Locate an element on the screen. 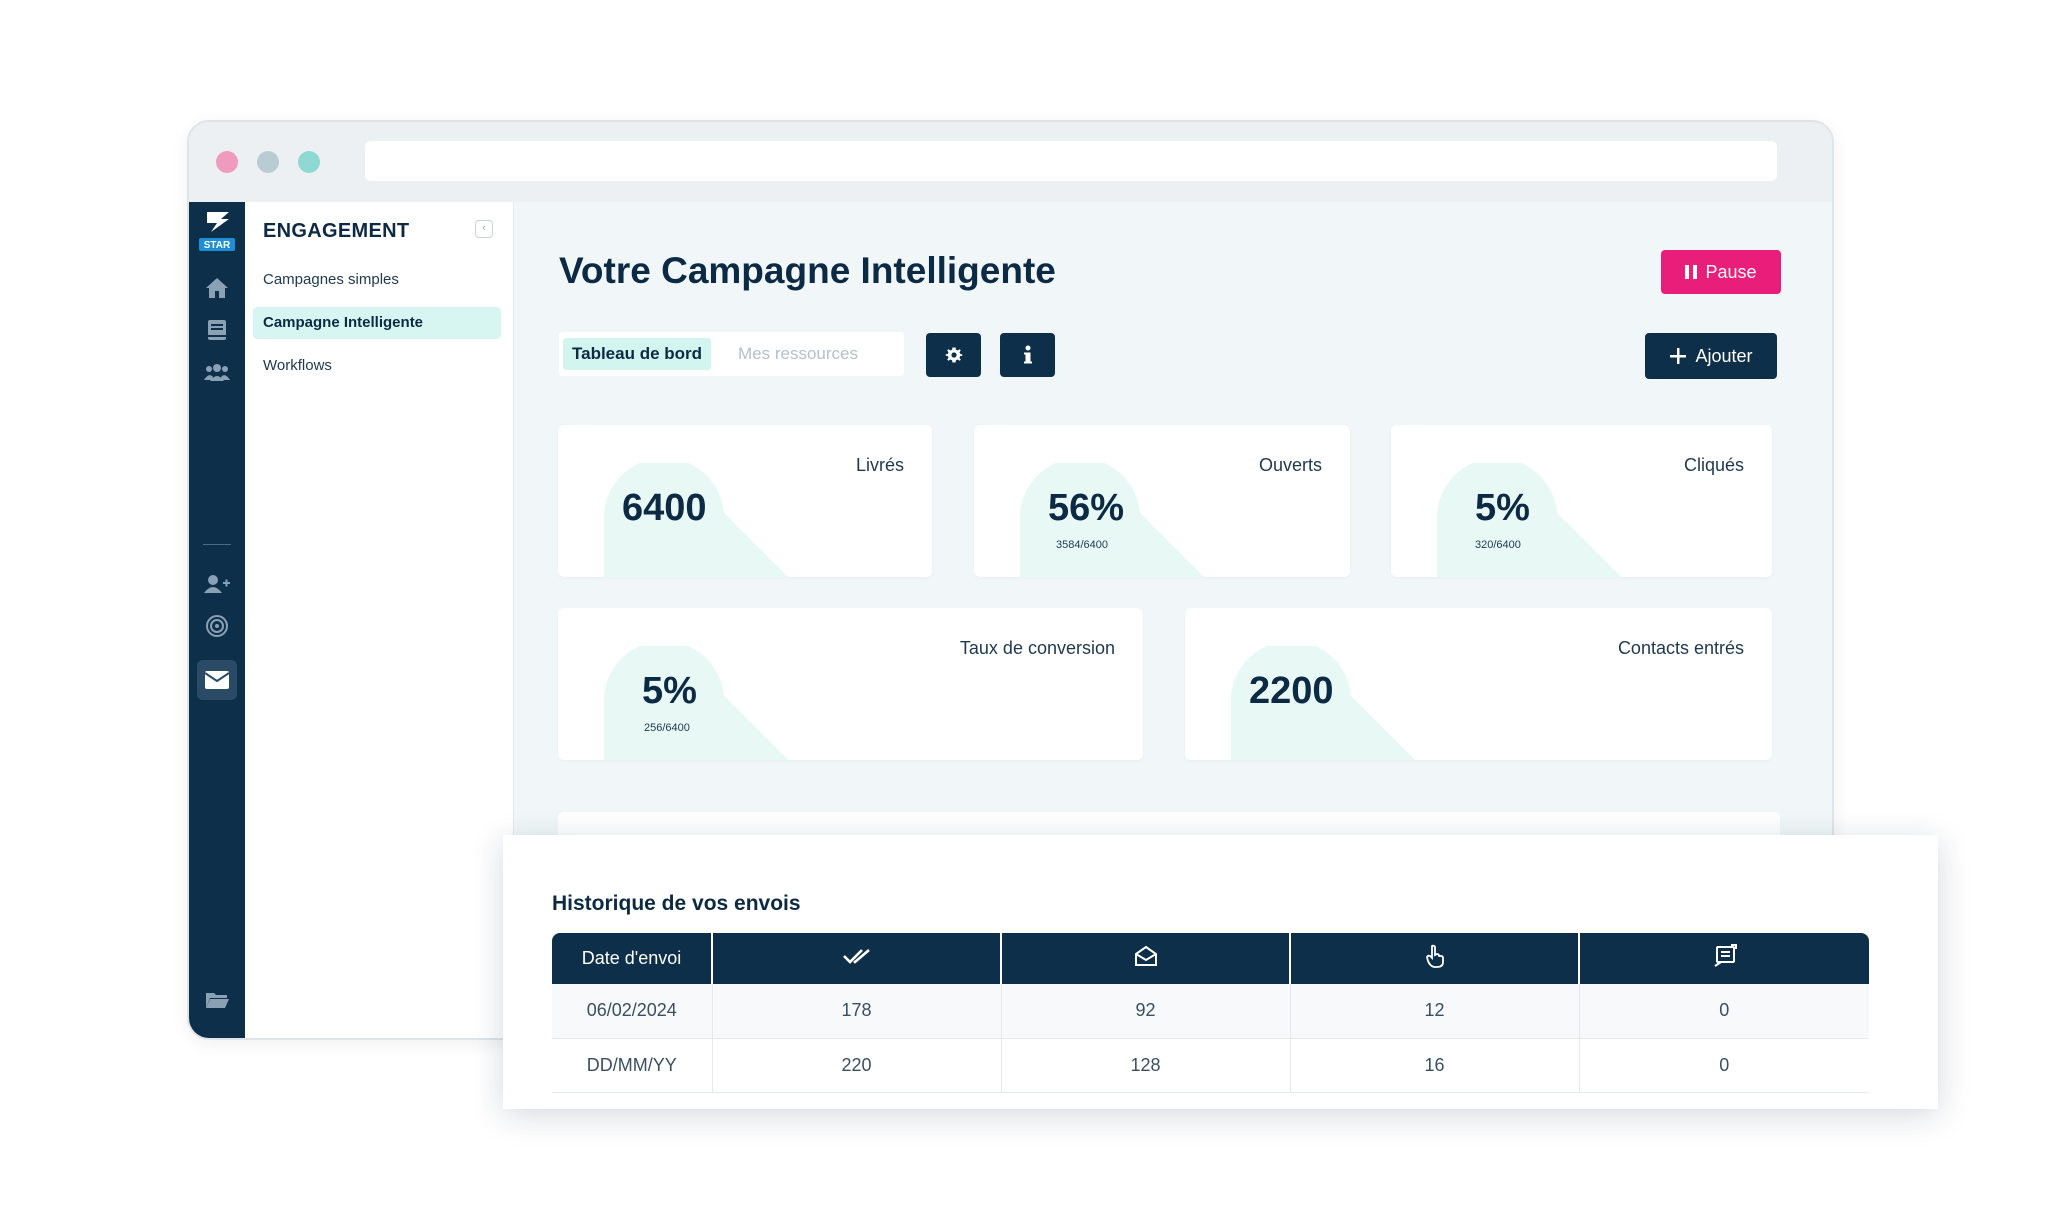 The image size is (2048, 1229). stat-subtext: 3584/6400 is located at coordinates (1082, 545).